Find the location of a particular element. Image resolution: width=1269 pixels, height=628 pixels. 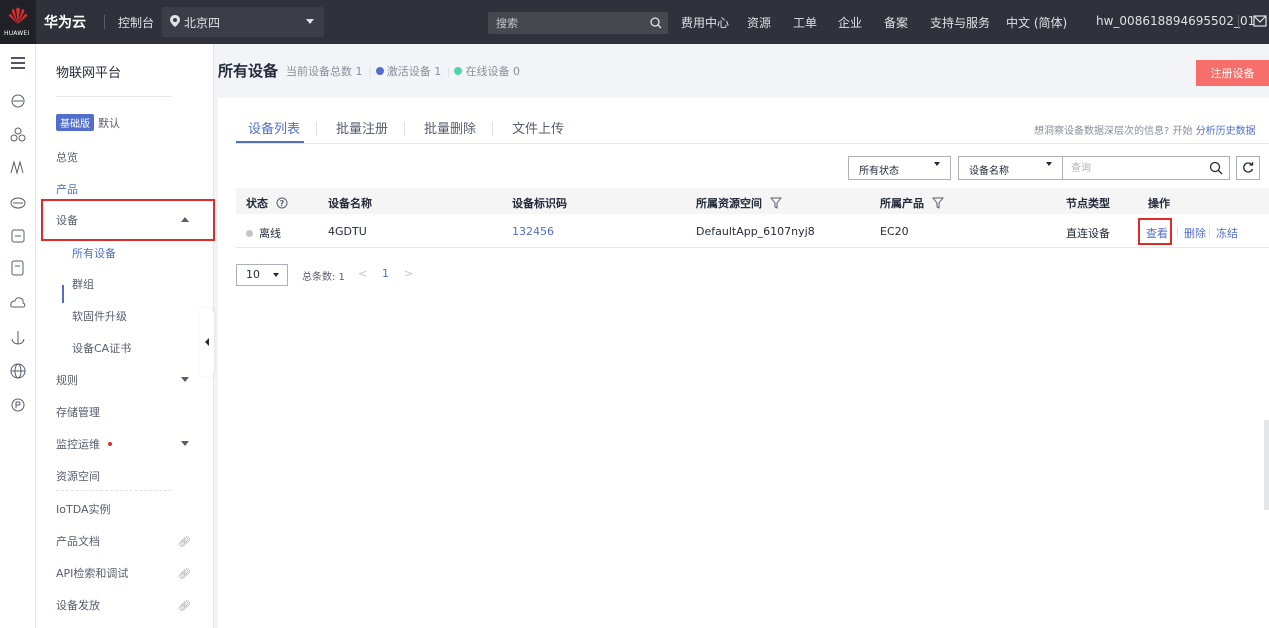

page-title: 所有设备 is located at coordinates (248, 71).